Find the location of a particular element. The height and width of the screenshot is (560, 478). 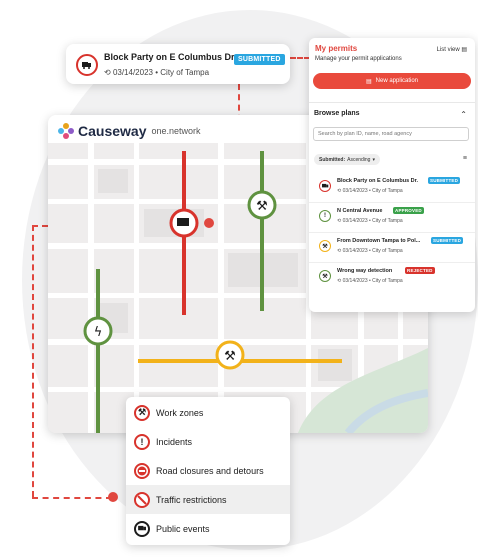

plan-title: Wrong way detection is located at coordinates (365, 271).